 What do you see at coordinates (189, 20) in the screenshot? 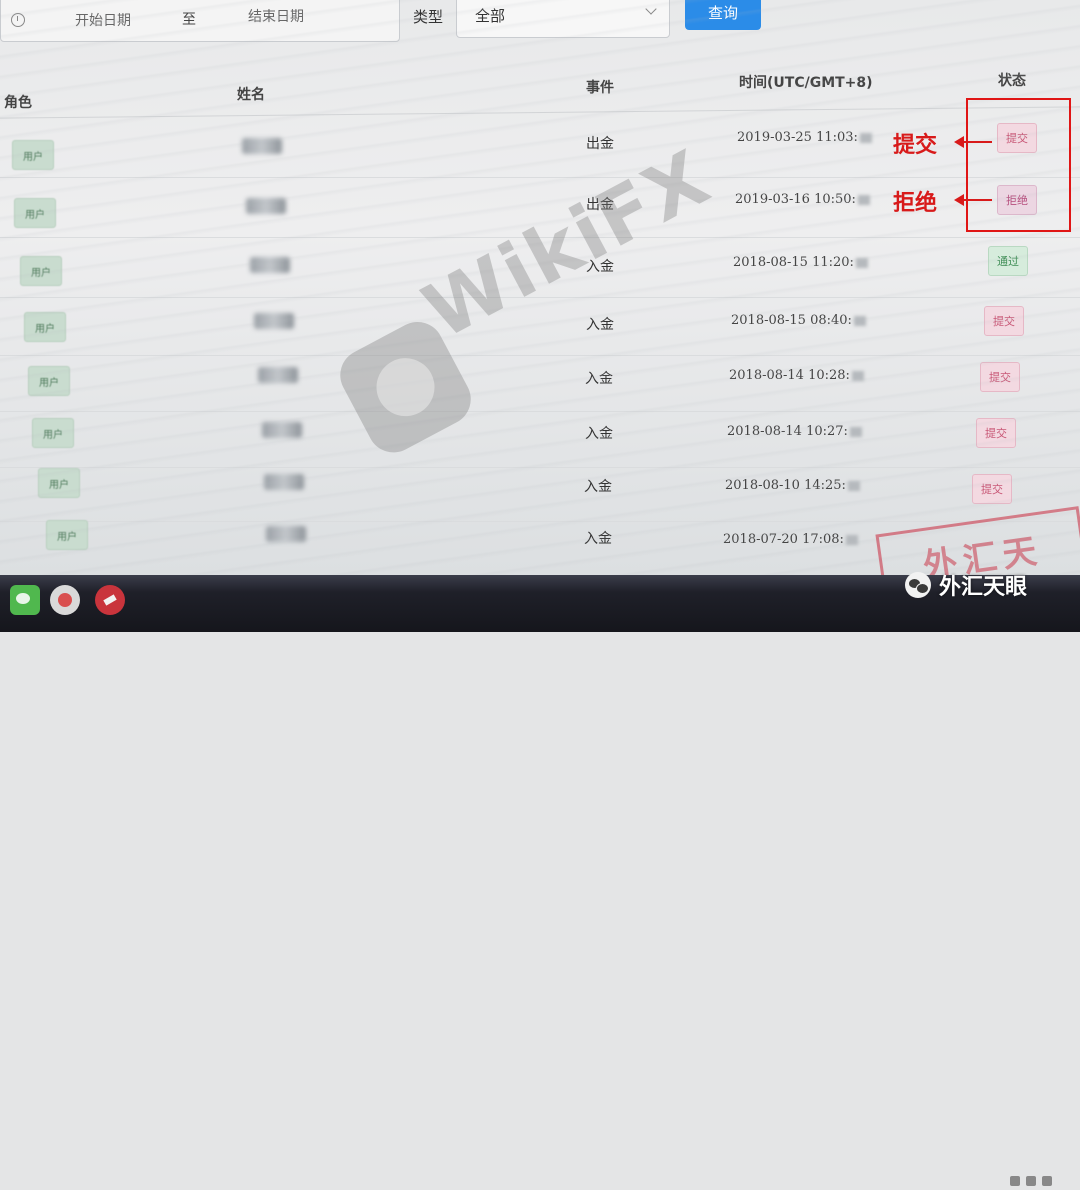
I see `date-range-separator: 至` at bounding box center [189, 20].